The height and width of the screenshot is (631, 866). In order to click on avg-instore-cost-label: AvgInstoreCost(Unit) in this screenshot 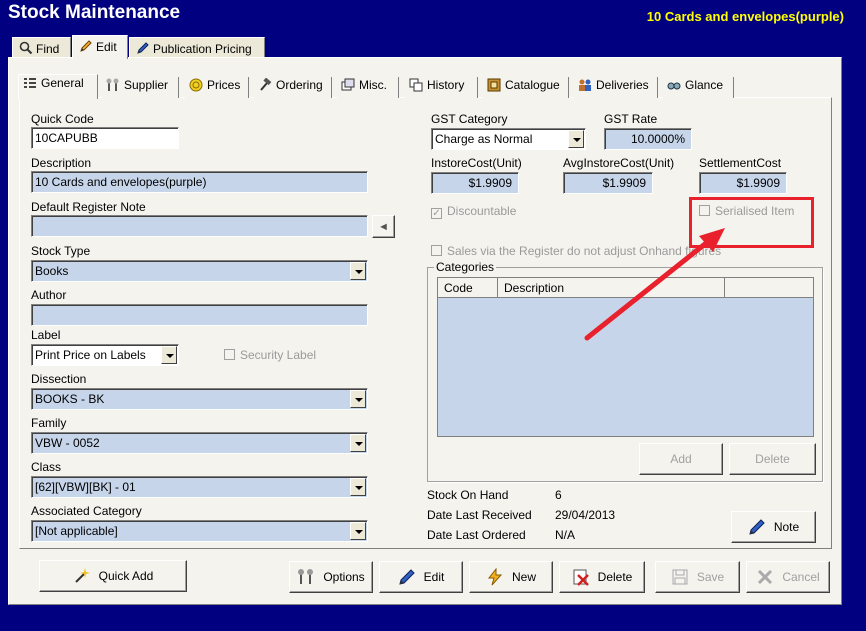, I will do `click(619, 163)`.